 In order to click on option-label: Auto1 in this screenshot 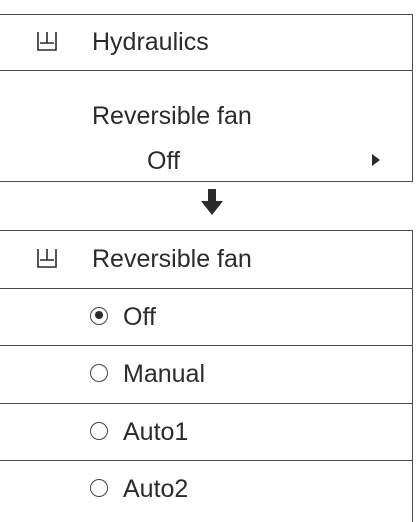, I will do `click(156, 431)`.